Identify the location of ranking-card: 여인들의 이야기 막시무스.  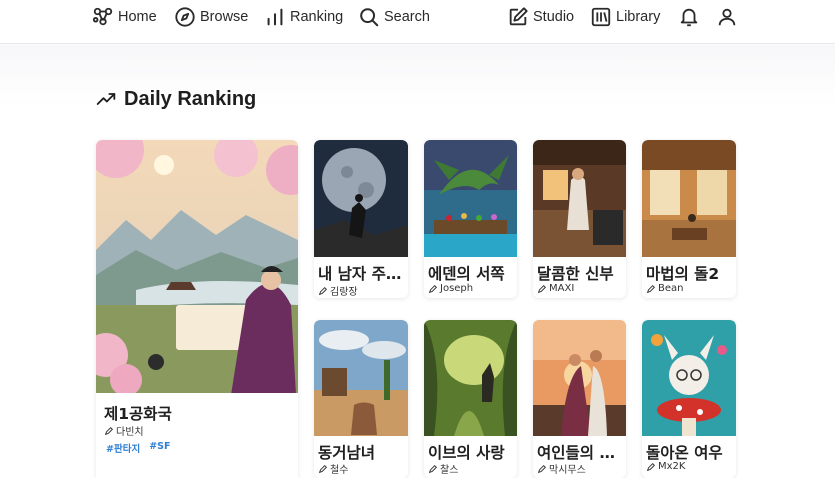
(579, 399).